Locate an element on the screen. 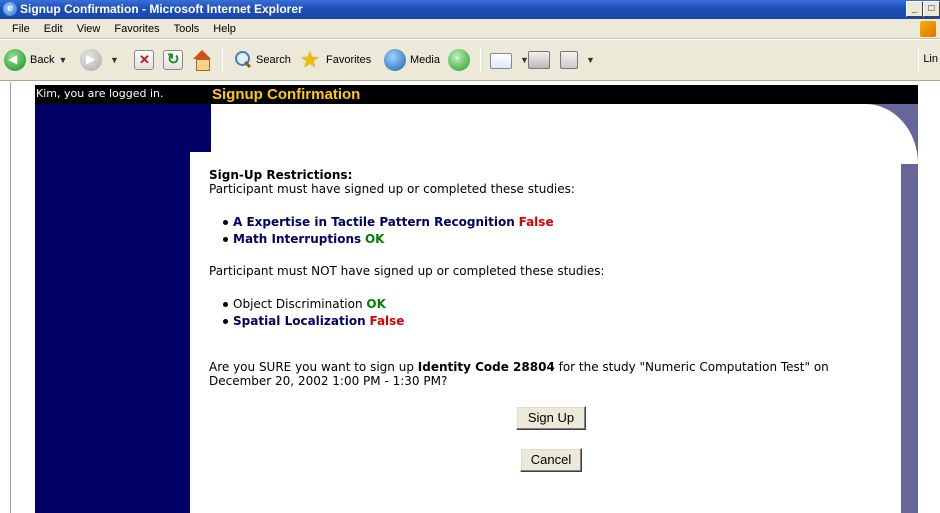 The height and width of the screenshot is (513, 940). menu-view: View is located at coordinates (89, 29).